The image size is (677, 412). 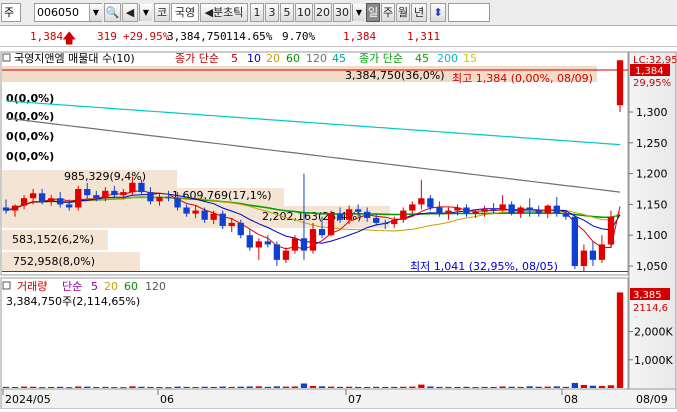 What do you see at coordinates (287, 12) in the screenshot?
I see `period-button-5: 5` at bounding box center [287, 12].